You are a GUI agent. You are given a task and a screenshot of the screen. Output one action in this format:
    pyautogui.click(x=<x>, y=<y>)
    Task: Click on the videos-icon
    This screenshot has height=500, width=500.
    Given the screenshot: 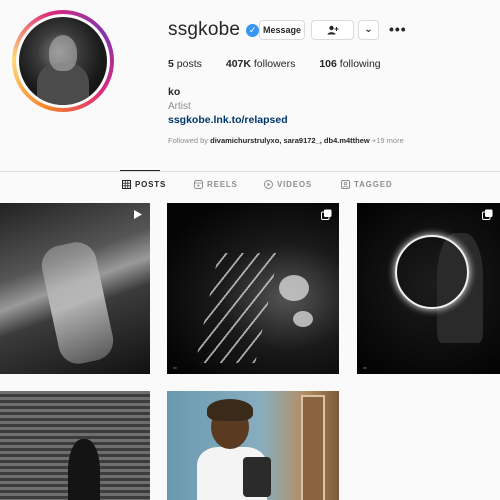 What is the action you would take?
    pyautogui.click(x=268, y=184)
    